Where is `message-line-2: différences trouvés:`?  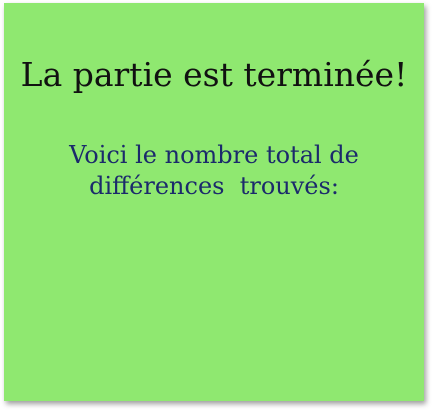
message-line-2: différences trouvés: is located at coordinates (214, 186).